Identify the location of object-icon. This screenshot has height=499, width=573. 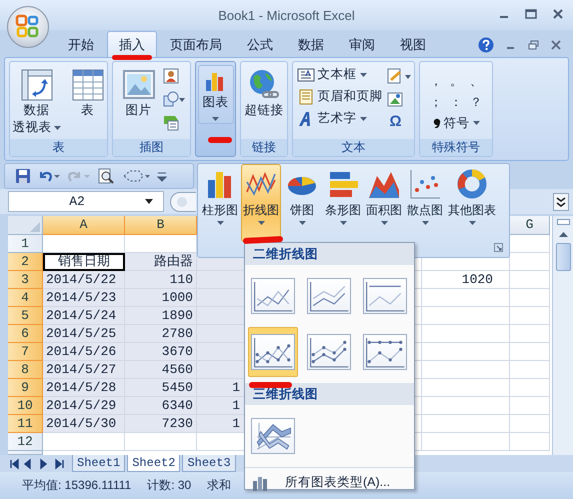
(395, 99).